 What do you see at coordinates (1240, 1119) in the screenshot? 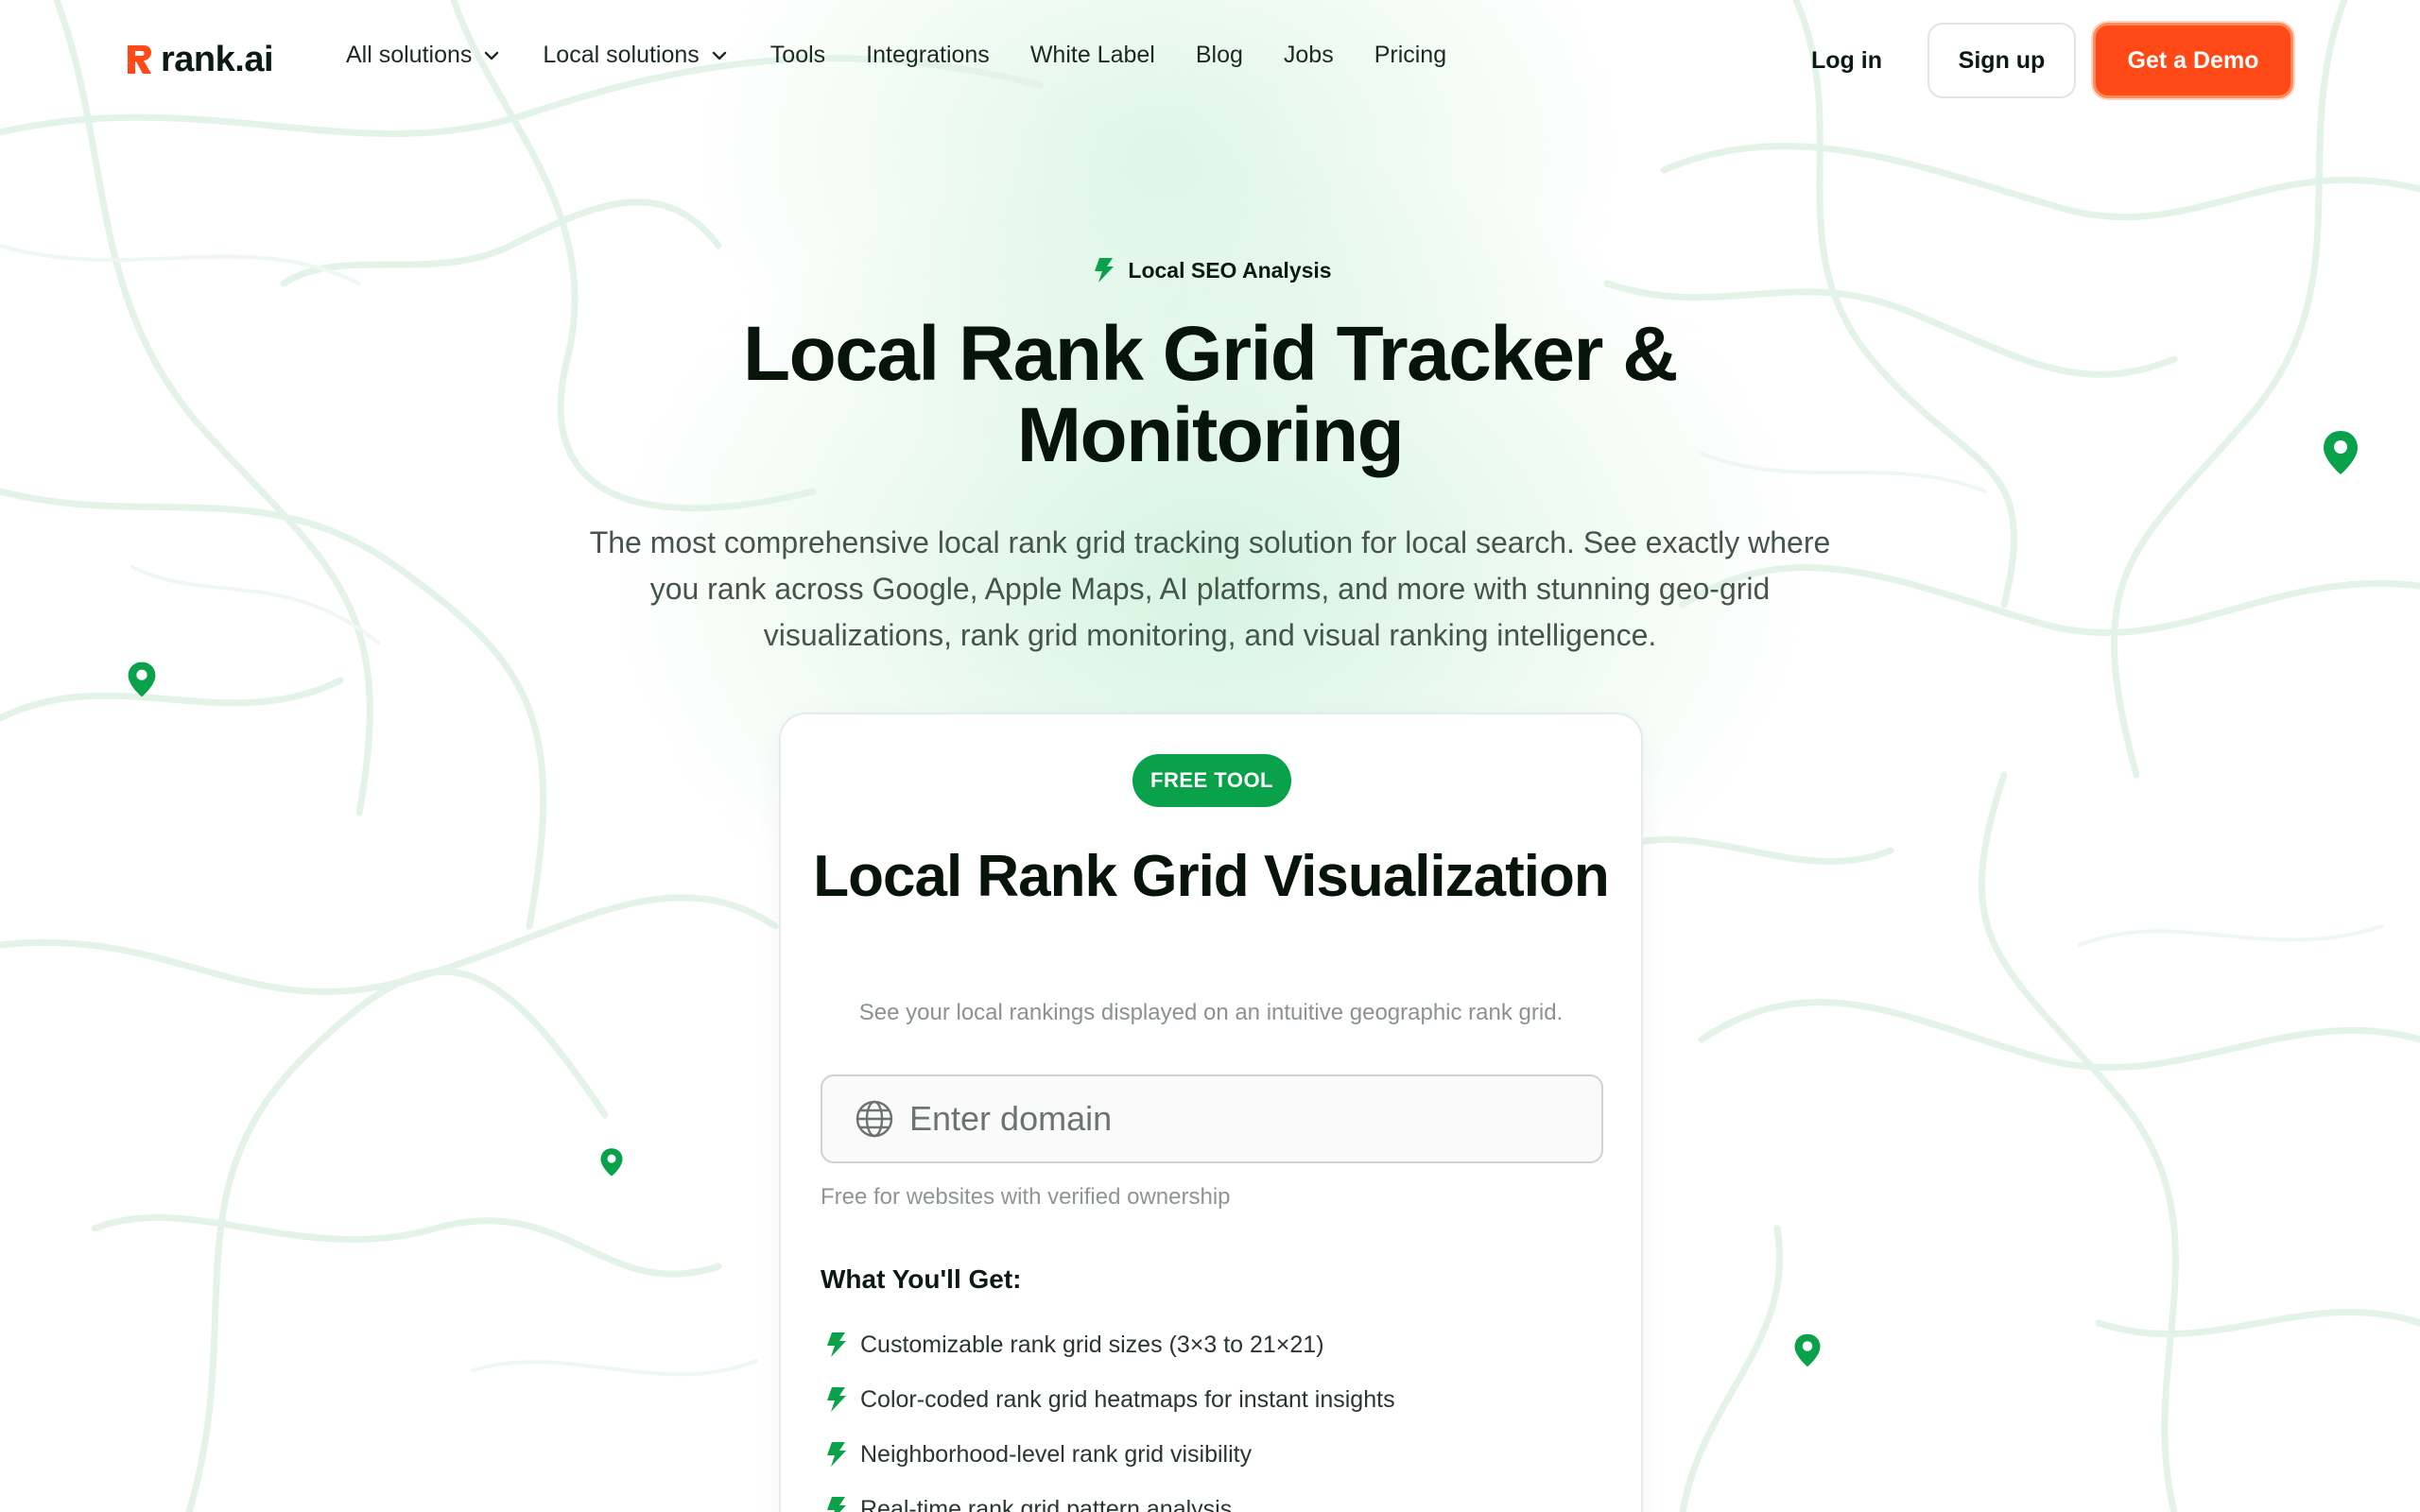
I see `domain-input` at bounding box center [1240, 1119].